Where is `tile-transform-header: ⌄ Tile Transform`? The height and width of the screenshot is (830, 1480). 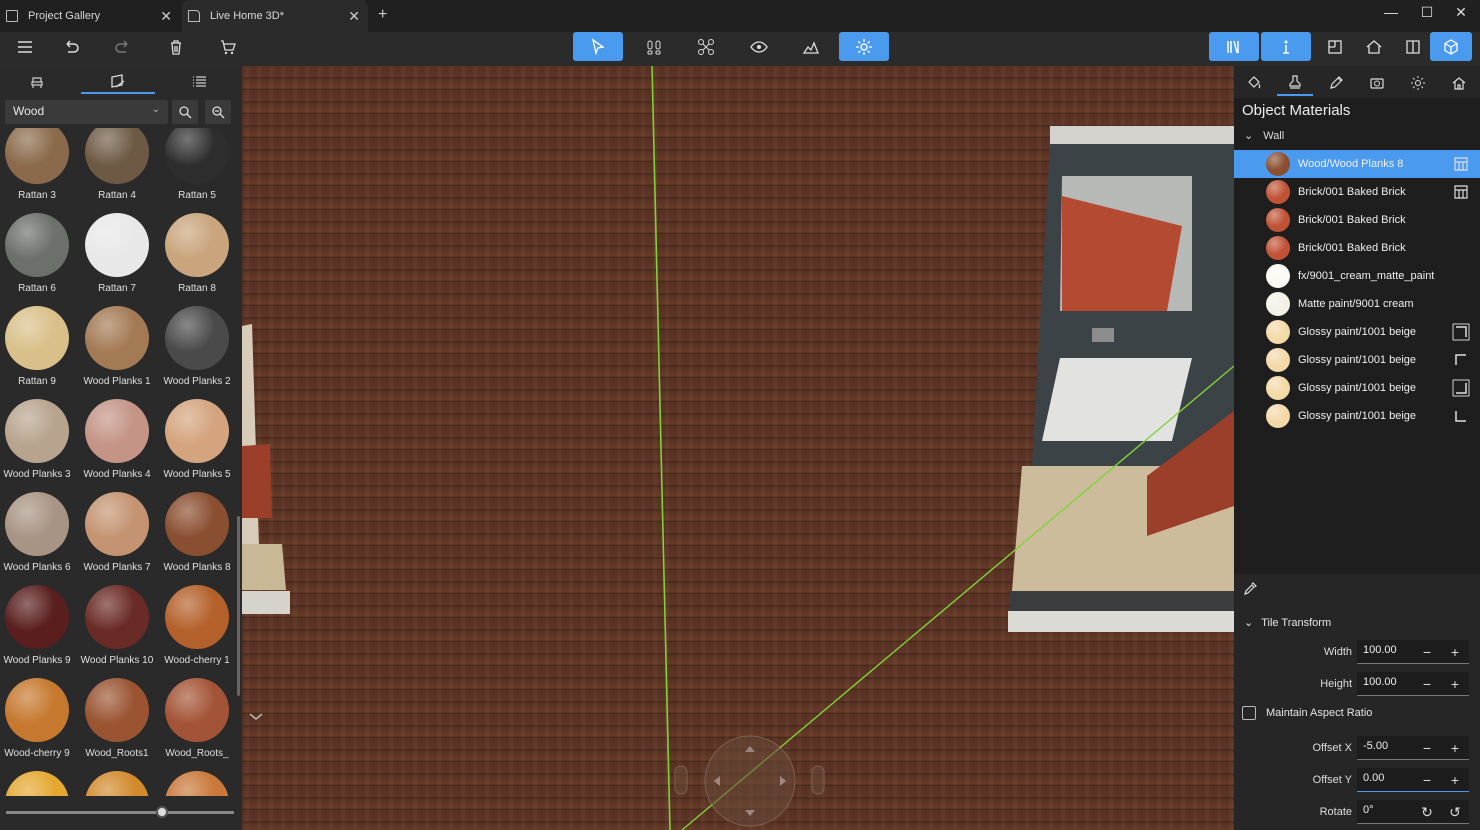 tile-transform-header: ⌄ Tile Transform is located at coordinates (1287, 622).